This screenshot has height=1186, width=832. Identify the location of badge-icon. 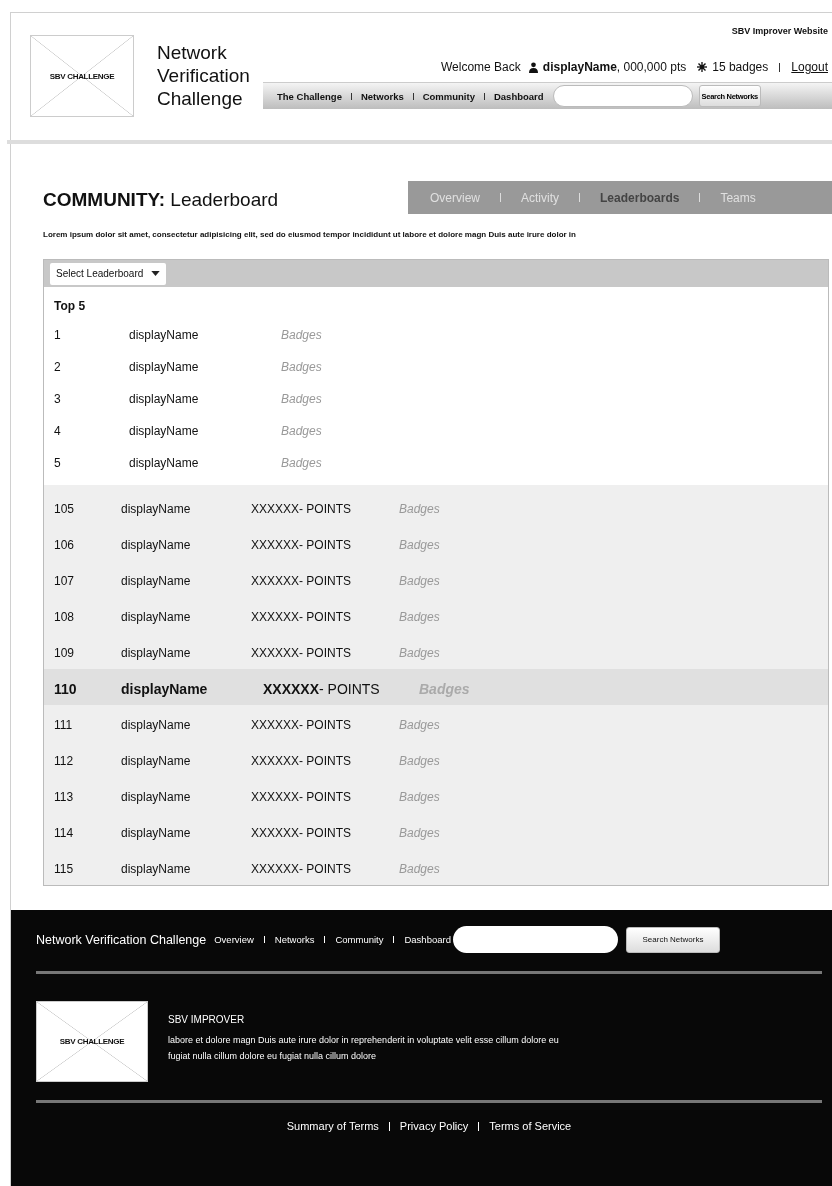
(702, 67).